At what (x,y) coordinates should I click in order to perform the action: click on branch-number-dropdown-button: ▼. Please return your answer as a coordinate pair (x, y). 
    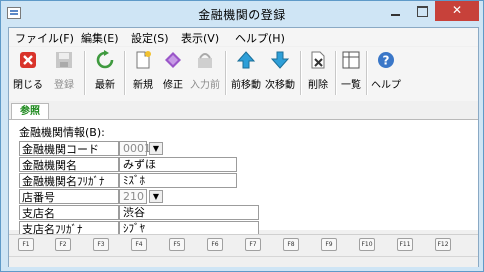
    Looking at the image, I should click on (156, 196).